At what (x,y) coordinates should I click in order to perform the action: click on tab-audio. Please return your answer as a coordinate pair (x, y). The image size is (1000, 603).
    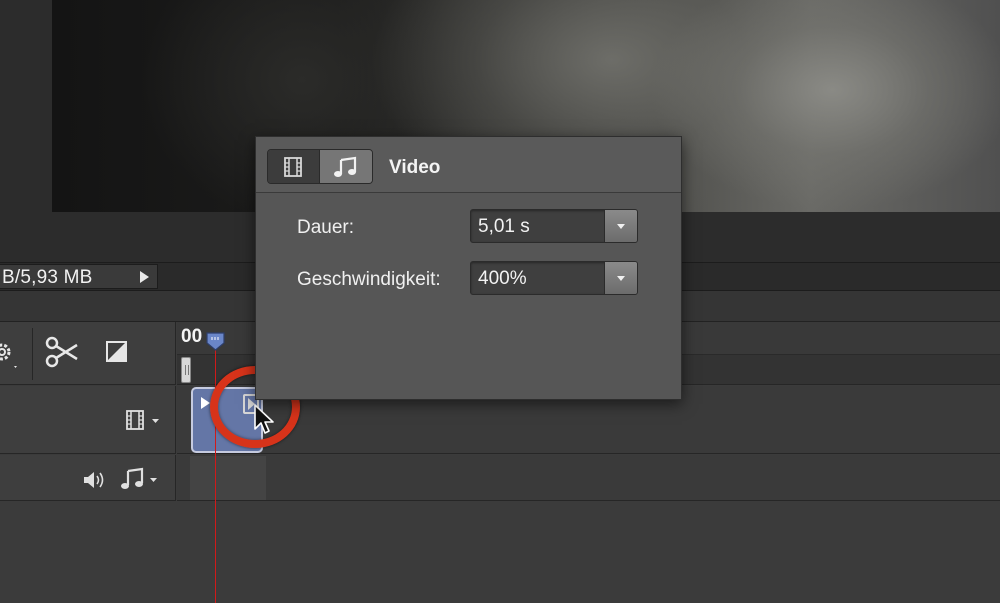
    Looking at the image, I should click on (345, 166).